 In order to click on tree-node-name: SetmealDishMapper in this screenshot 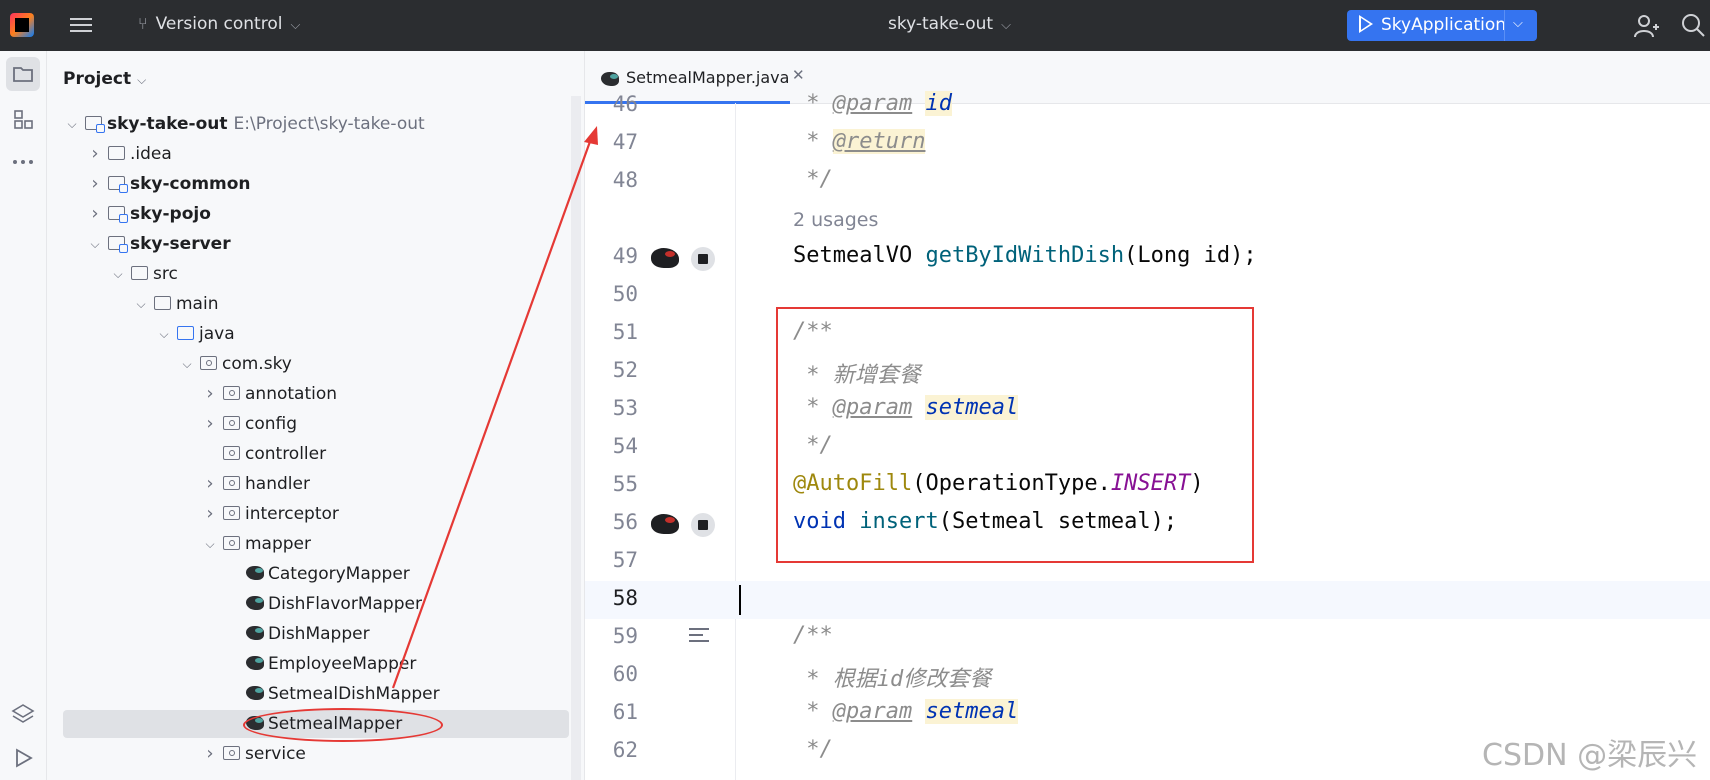, I will do `click(354, 694)`.